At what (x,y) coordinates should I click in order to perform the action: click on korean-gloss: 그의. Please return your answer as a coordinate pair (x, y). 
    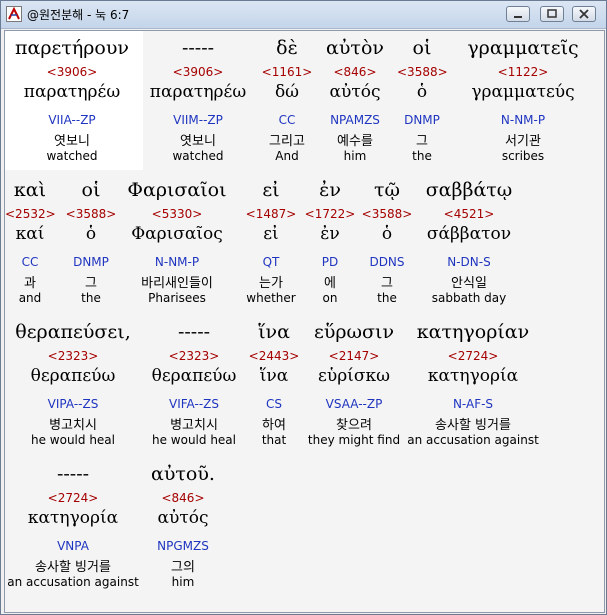
    Looking at the image, I should click on (183, 567).